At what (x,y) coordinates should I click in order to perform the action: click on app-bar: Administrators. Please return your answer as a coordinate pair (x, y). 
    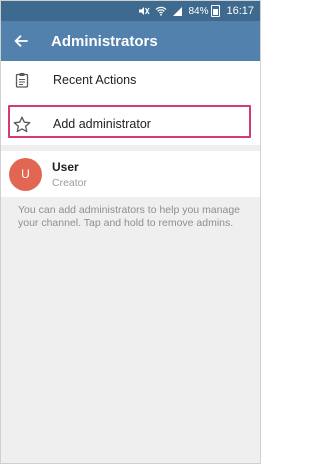
    Looking at the image, I should click on (130, 41).